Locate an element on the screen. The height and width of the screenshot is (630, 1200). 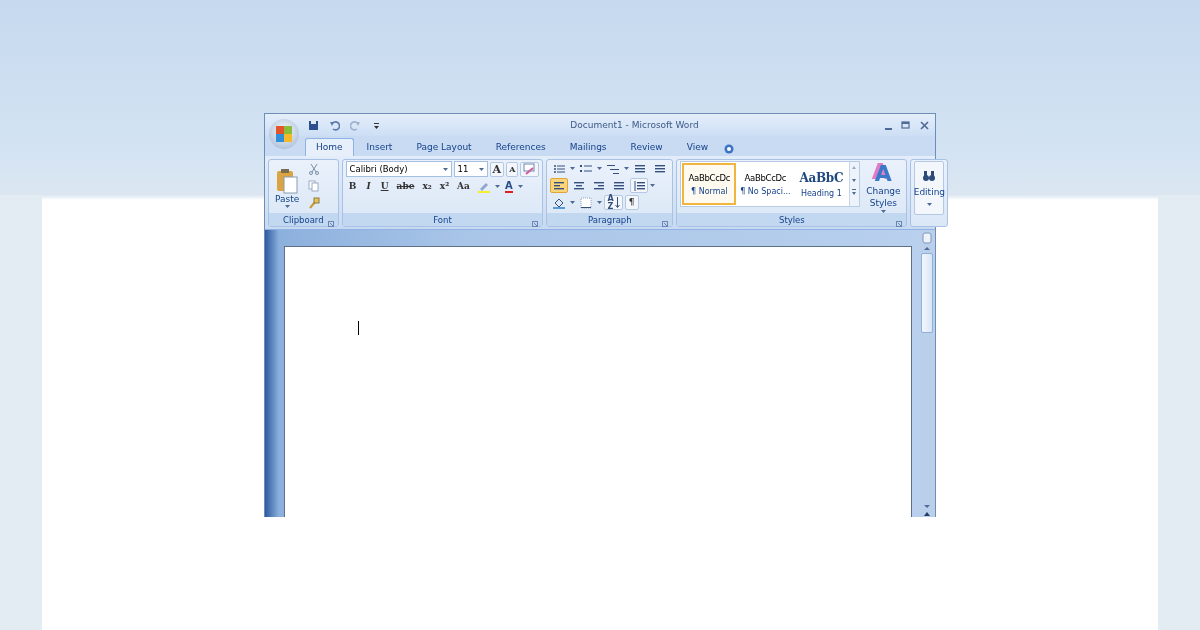
ribbon-tab: Insert is located at coordinates (379, 147).